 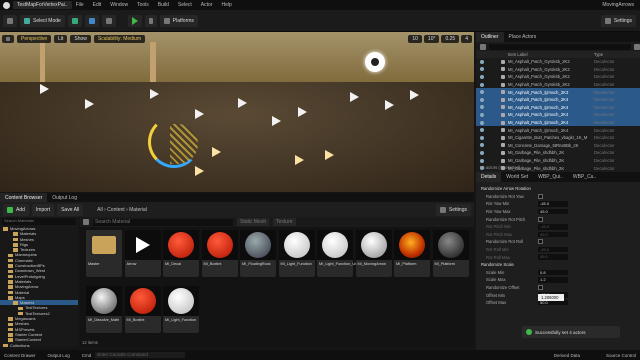 What do you see at coordinates (373, 253) in the screenshot?
I see `asset-tile: MI_MovingArrow` at bounding box center [373, 253].